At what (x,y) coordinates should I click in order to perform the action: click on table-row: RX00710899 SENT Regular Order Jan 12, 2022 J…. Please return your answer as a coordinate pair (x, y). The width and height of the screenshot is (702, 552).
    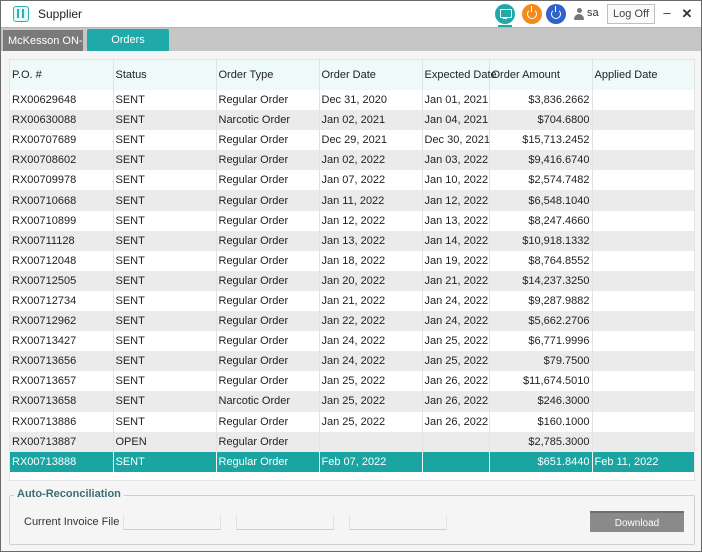
    Looking at the image, I should click on (352, 220).